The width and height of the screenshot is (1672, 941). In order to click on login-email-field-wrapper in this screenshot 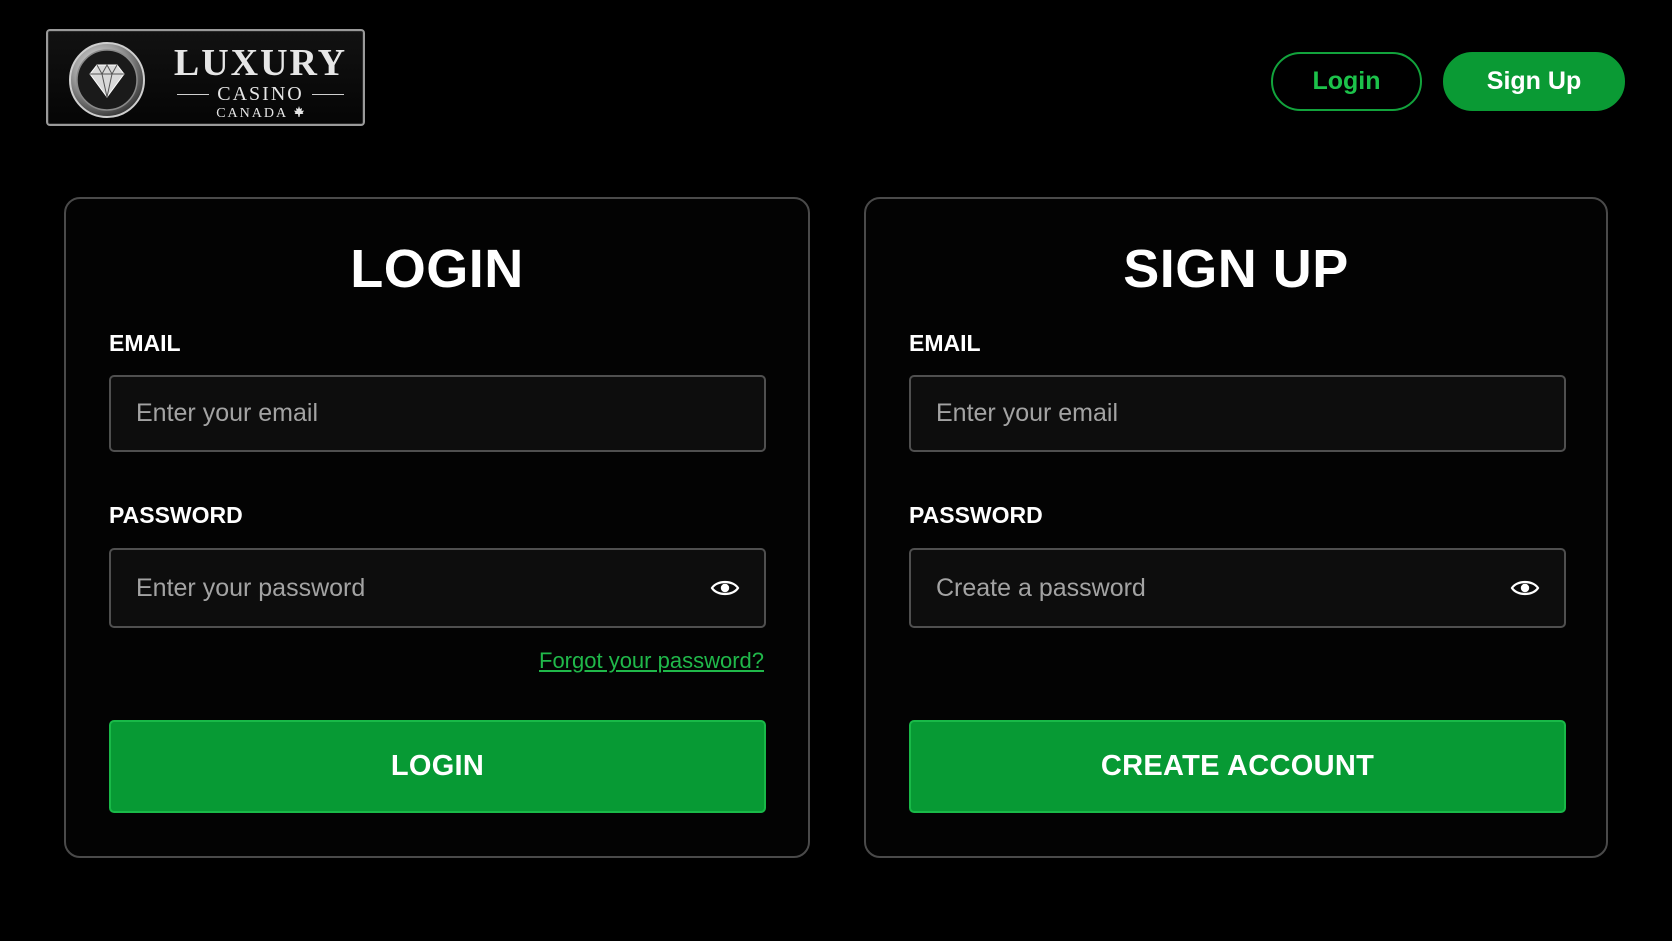, I will do `click(437, 413)`.